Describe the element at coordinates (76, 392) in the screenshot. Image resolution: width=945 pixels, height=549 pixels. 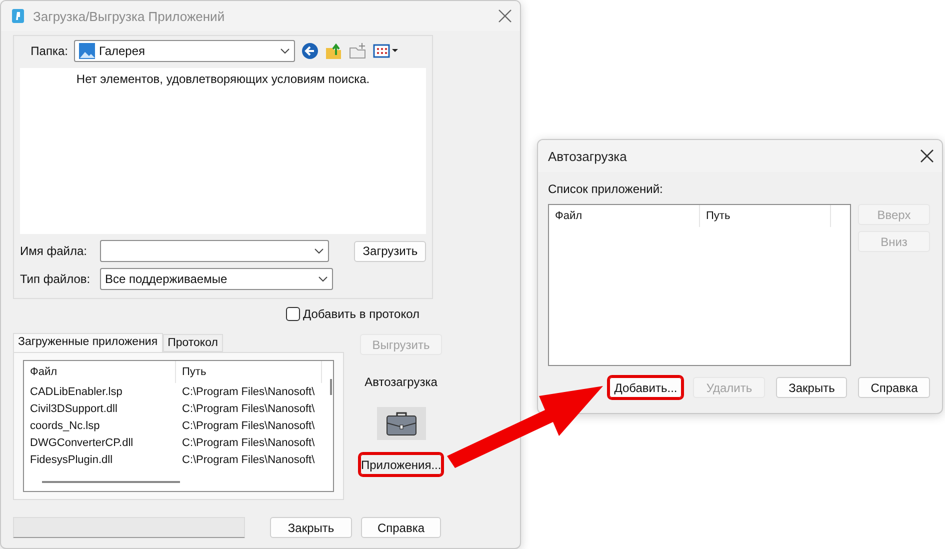
I see `table-cell-text: CADLibEnabler.lsp` at that location.